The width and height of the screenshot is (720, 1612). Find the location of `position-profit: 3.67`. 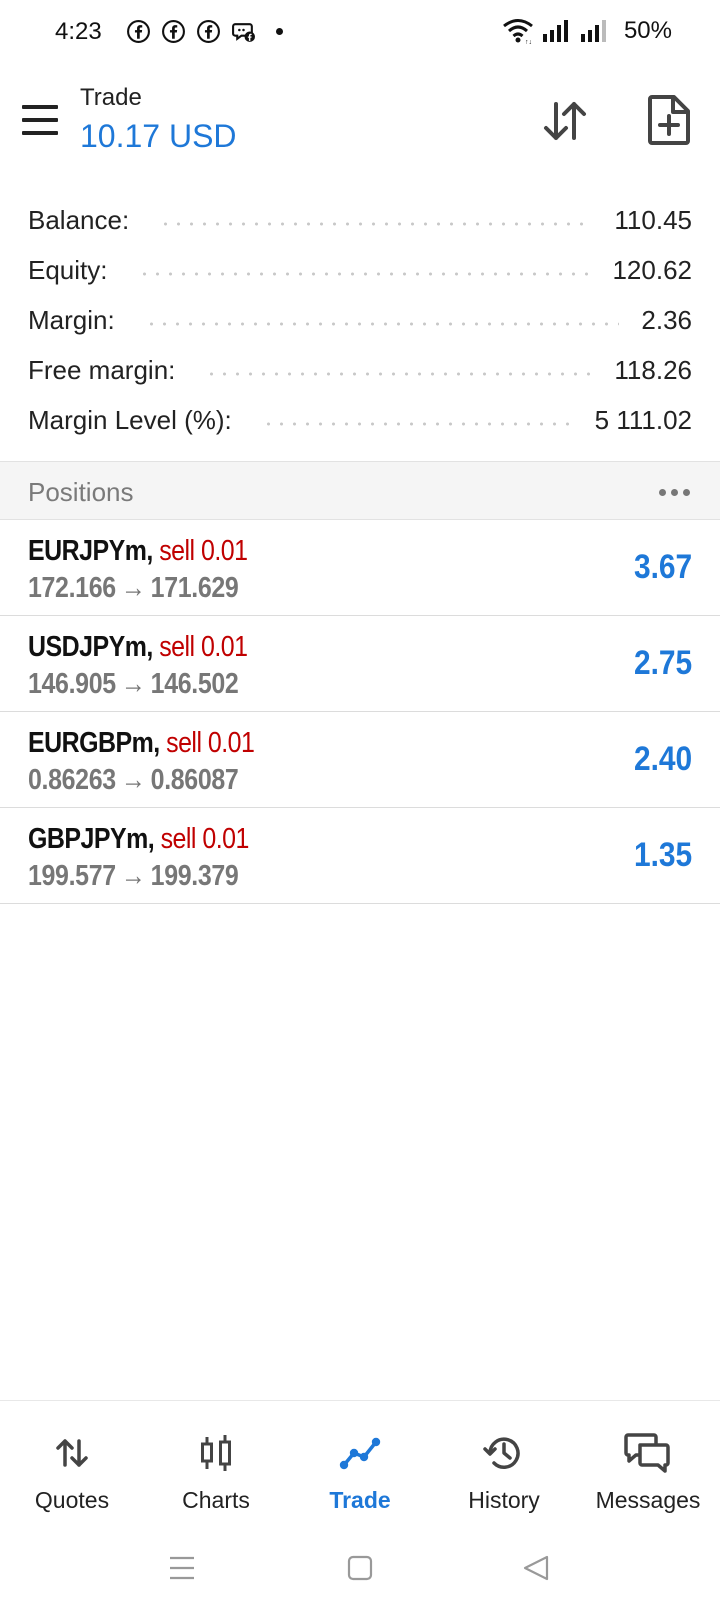

position-profit: 3.67 is located at coordinates (662, 567).